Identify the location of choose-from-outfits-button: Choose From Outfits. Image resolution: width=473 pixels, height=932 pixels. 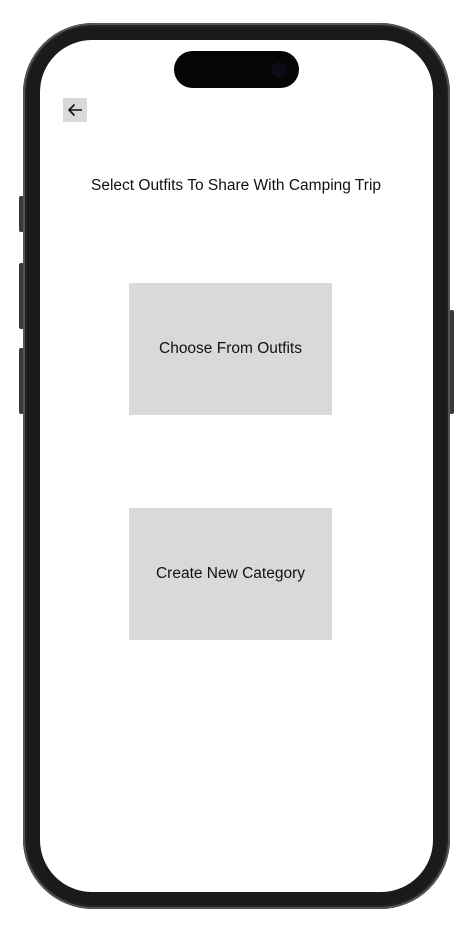
(230, 349).